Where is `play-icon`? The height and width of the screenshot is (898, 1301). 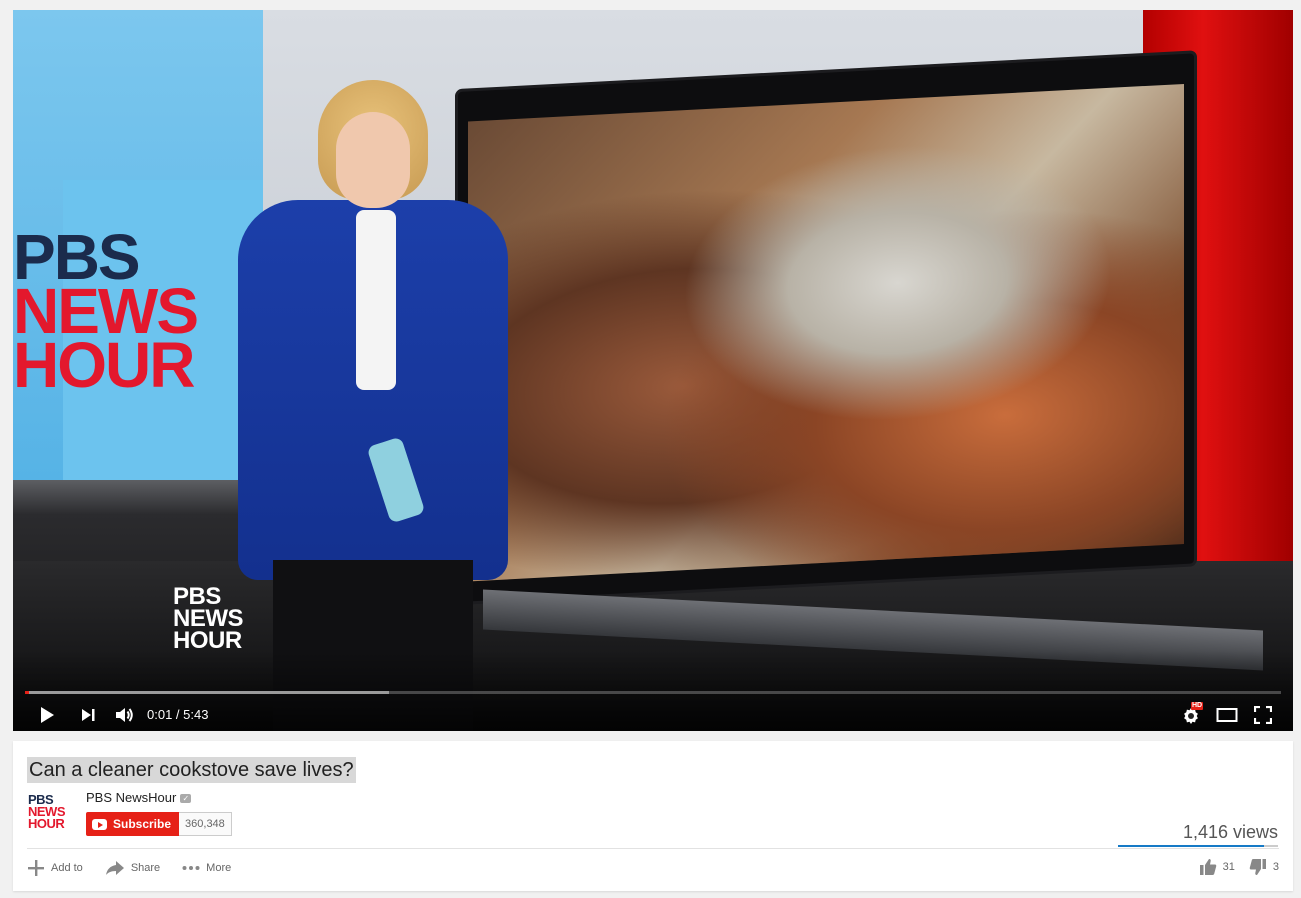 play-icon is located at coordinates (47, 715).